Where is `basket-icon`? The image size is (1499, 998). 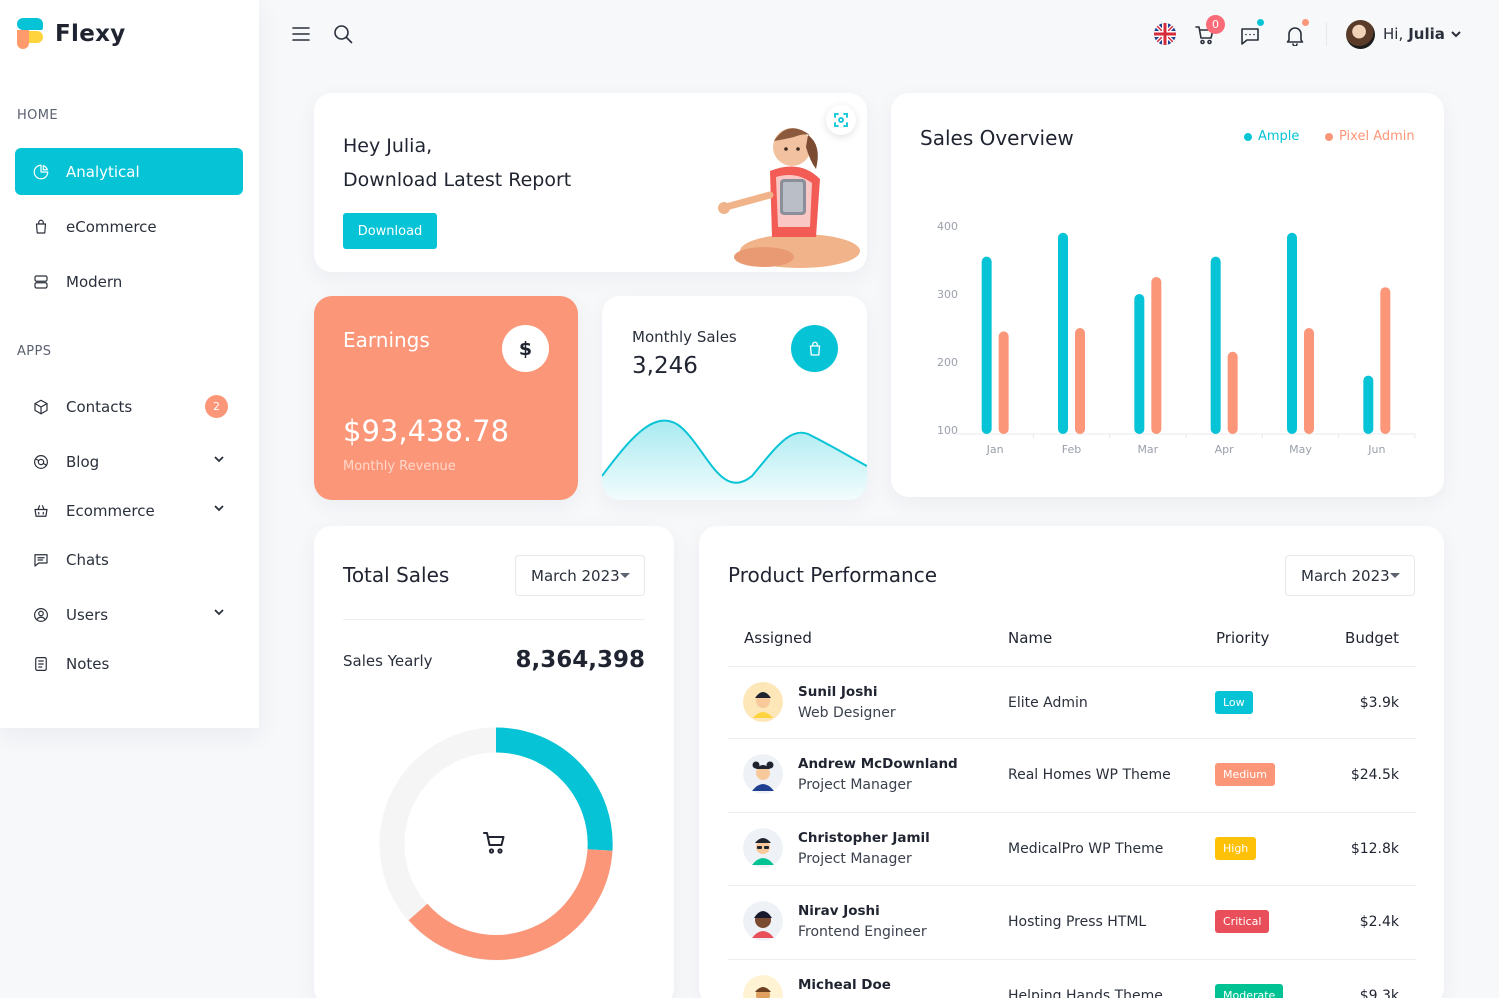 basket-icon is located at coordinates (41, 511).